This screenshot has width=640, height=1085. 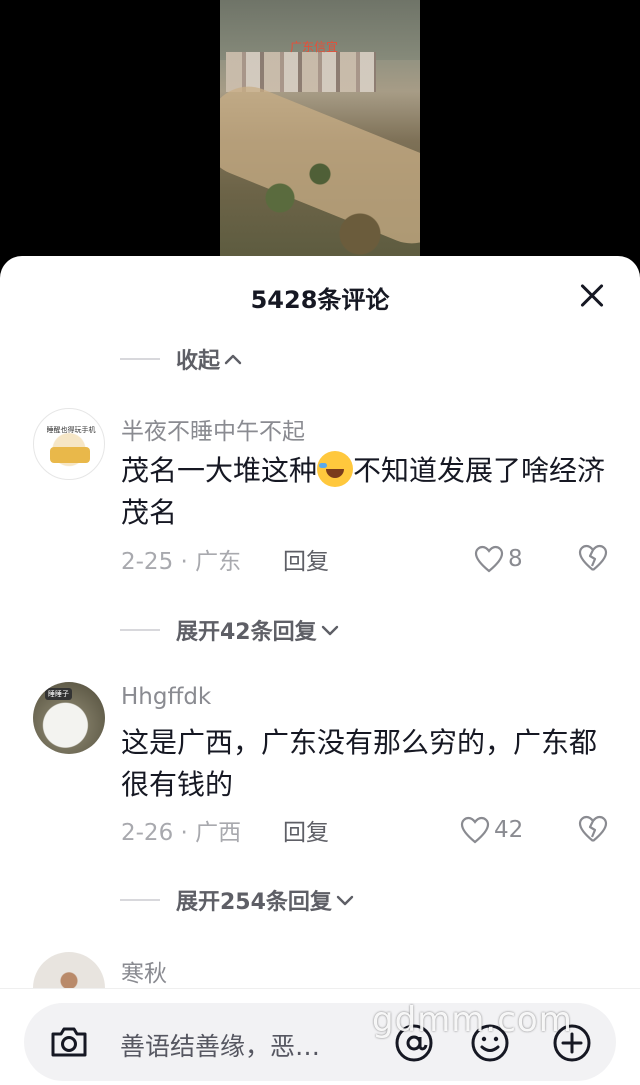 What do you see at coordinates (335, 469) in the screenshot?
I see `laughing-crying-emoji-icon` at bounding box center [335, 469].